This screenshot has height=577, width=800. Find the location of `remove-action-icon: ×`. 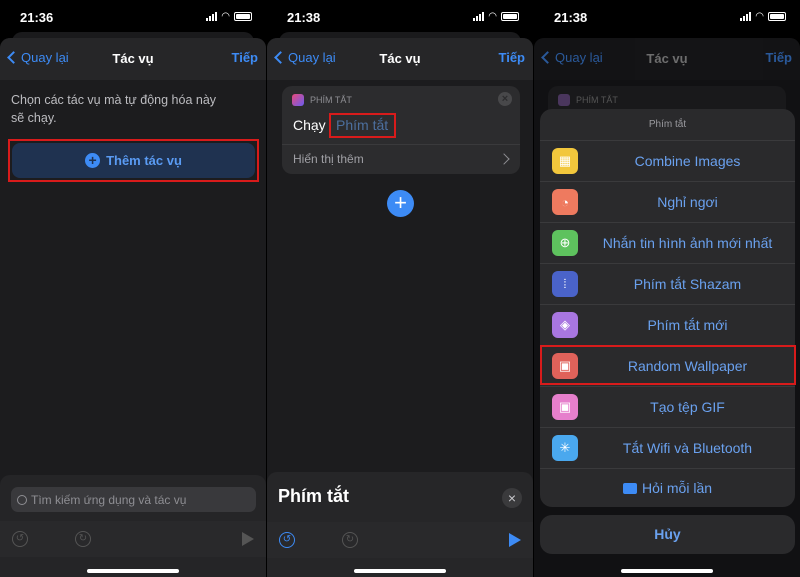

remove-action-icon: × is located at coordinates (505, 99).